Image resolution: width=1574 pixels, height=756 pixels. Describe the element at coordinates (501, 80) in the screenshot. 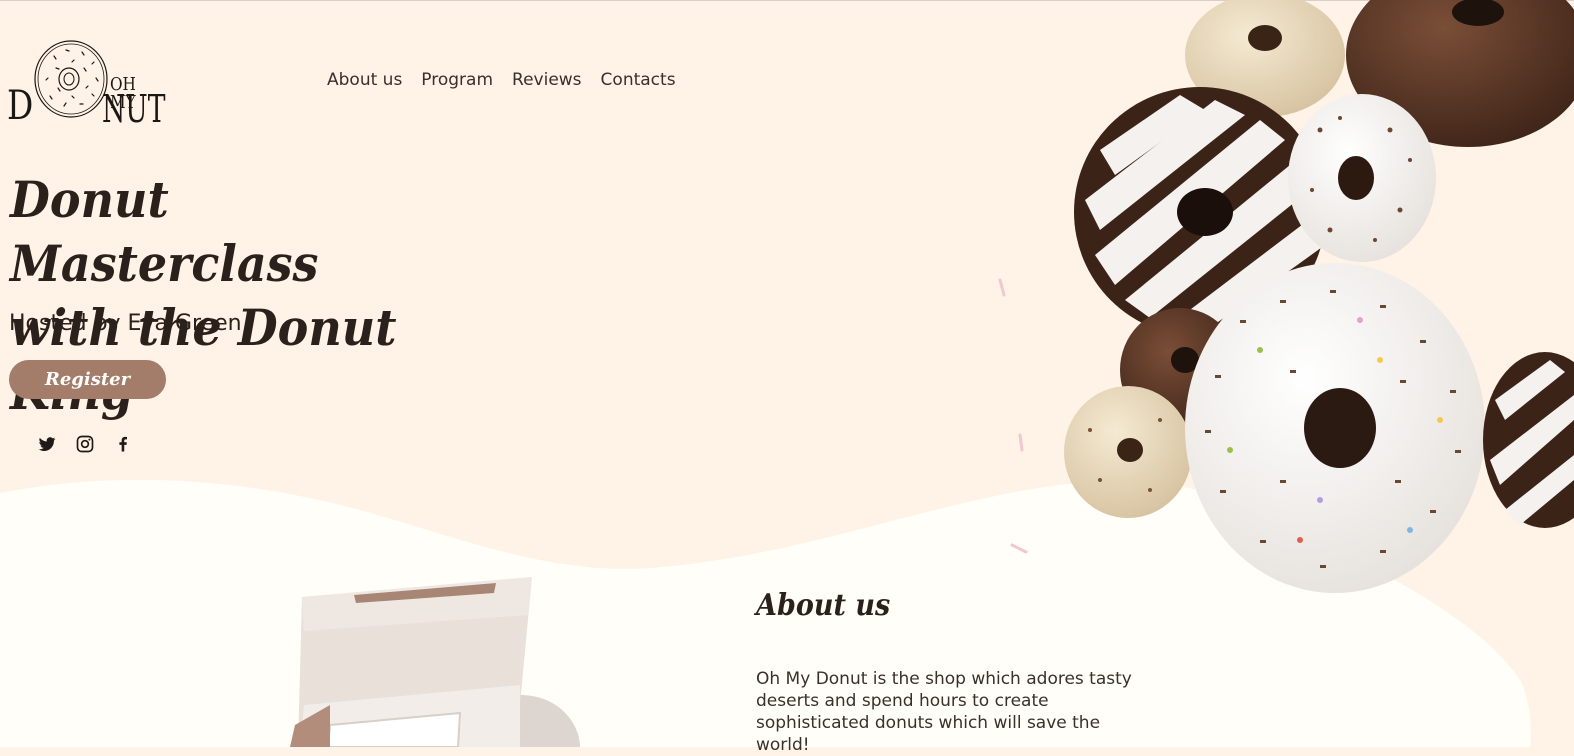

I see `main-nav: About us Program Reviews Contacts` at that location.